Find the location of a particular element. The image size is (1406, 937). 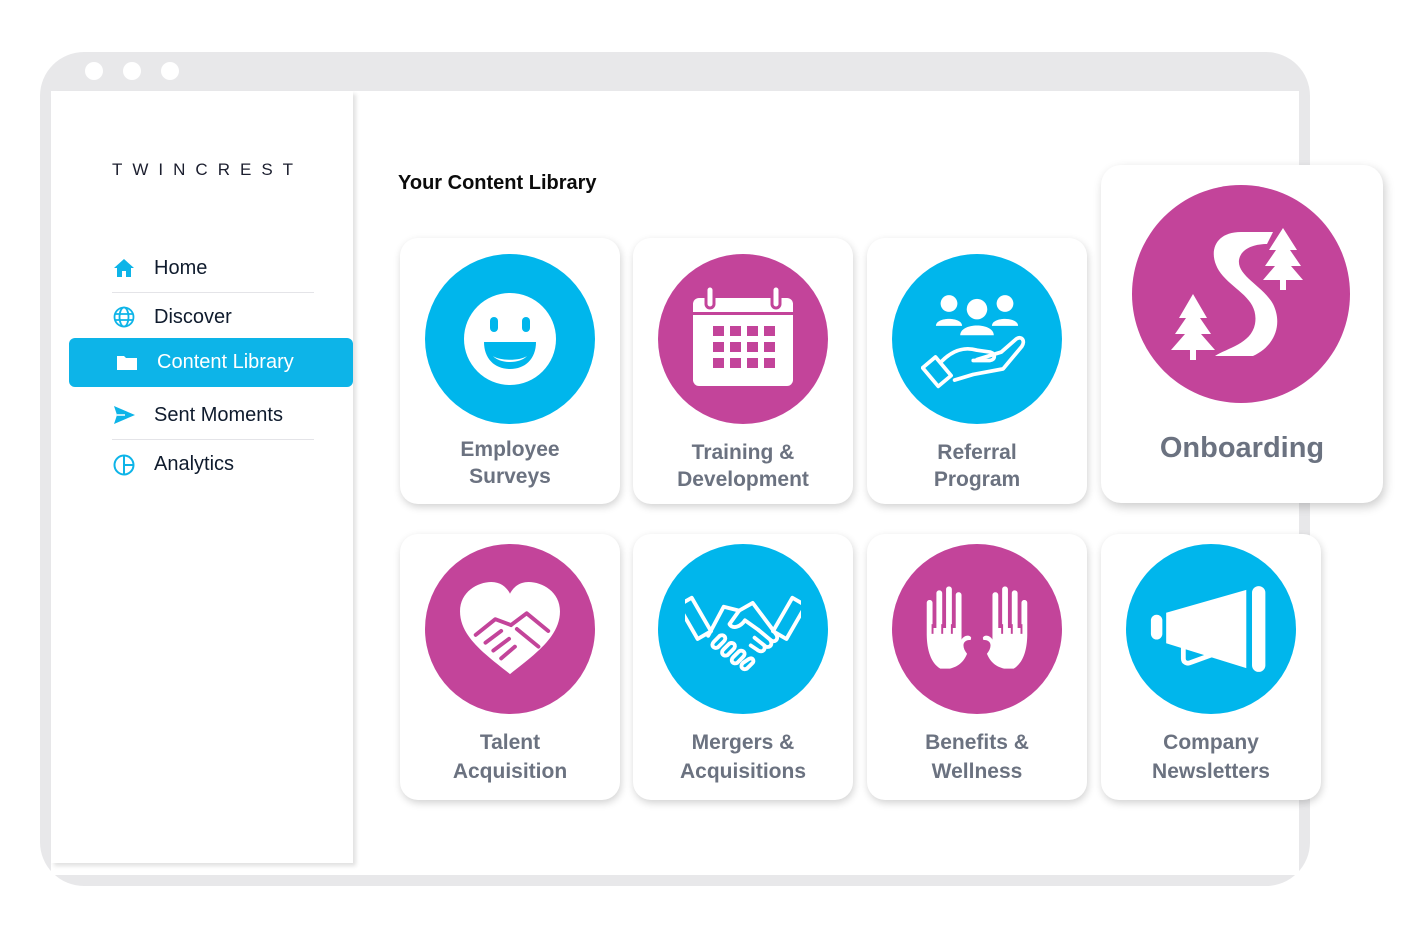

globe-icon is located at coordinates (124, 317).